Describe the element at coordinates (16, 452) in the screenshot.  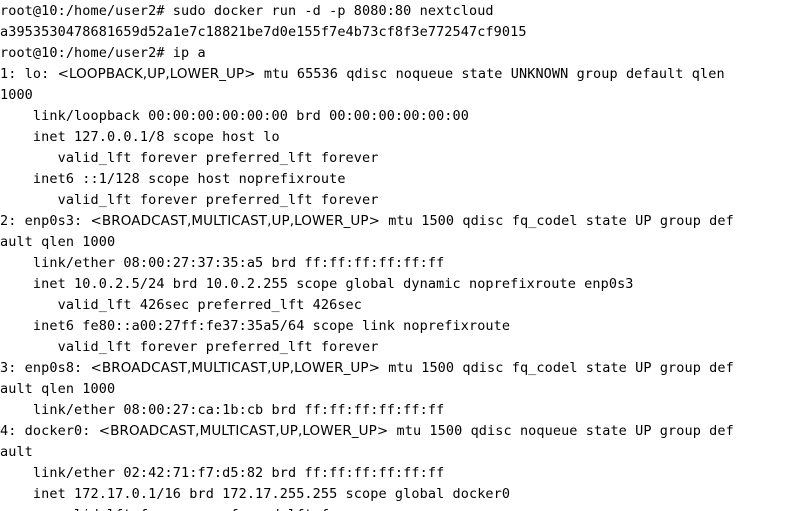
I see `terminal-text: ault` at that location.